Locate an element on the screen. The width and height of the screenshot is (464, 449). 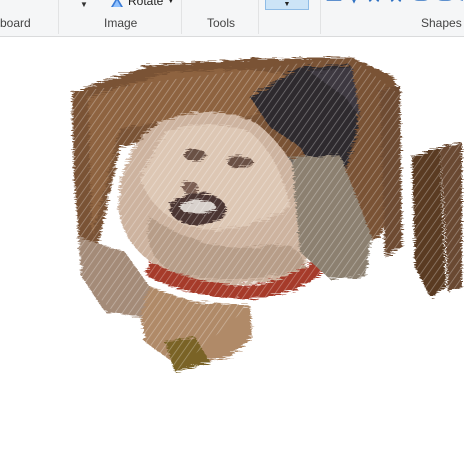
group-label-tools: Tools is located at coordinates (221, 23).